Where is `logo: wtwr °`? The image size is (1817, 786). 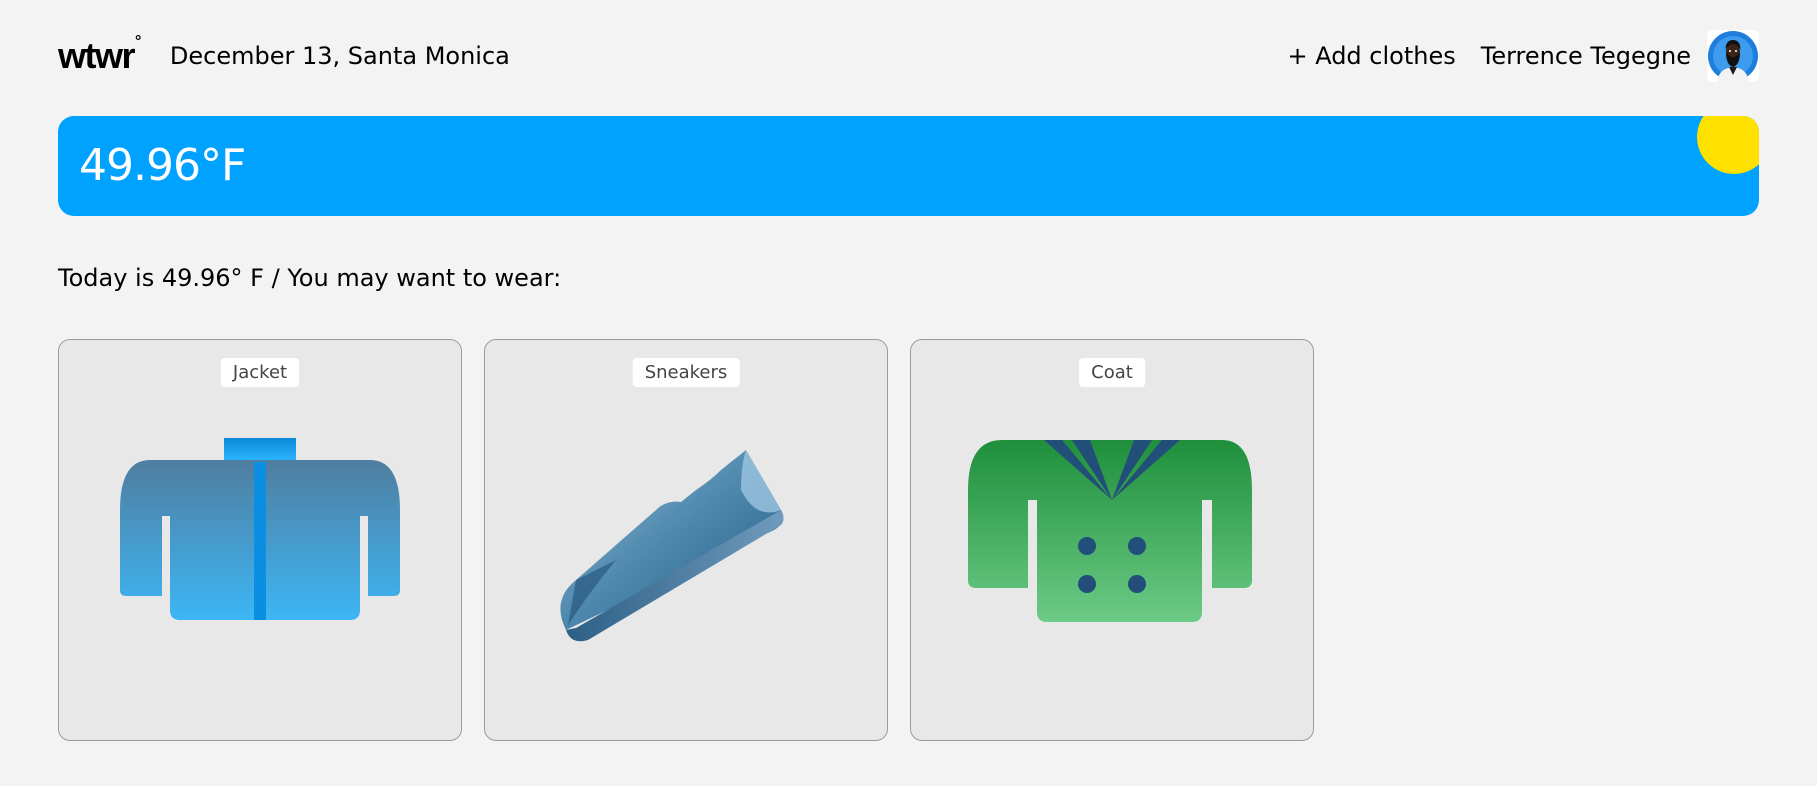
logo: wtwr ° is located at coordinates (99, 55).